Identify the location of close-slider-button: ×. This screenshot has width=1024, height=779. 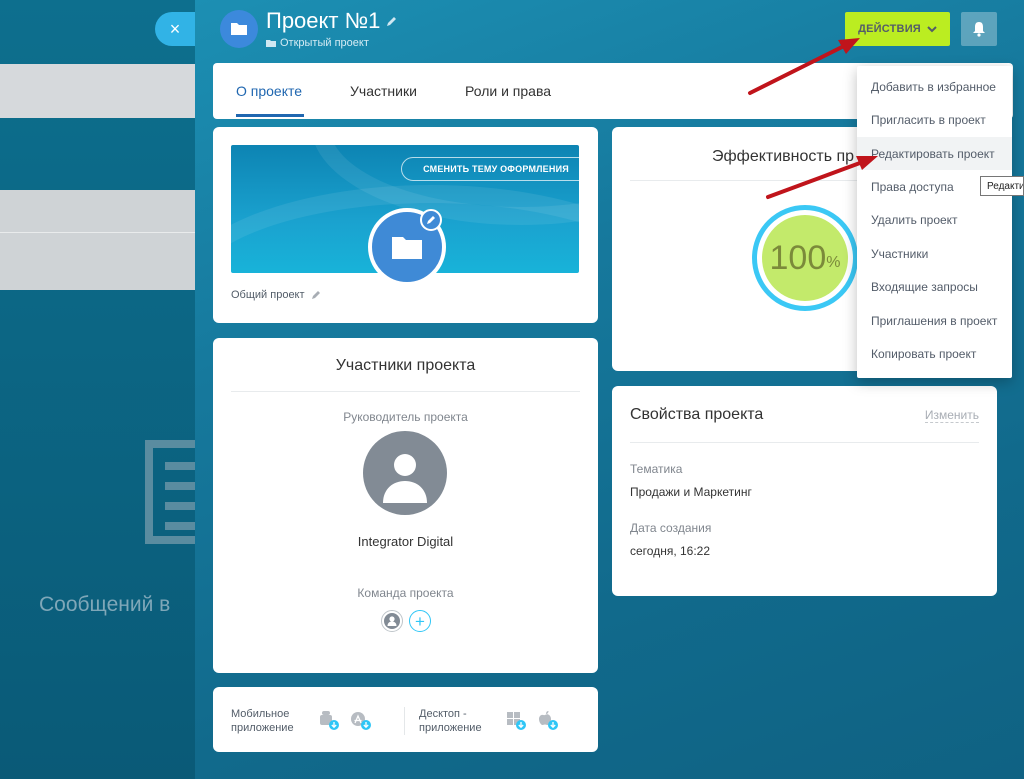
(175, 29).